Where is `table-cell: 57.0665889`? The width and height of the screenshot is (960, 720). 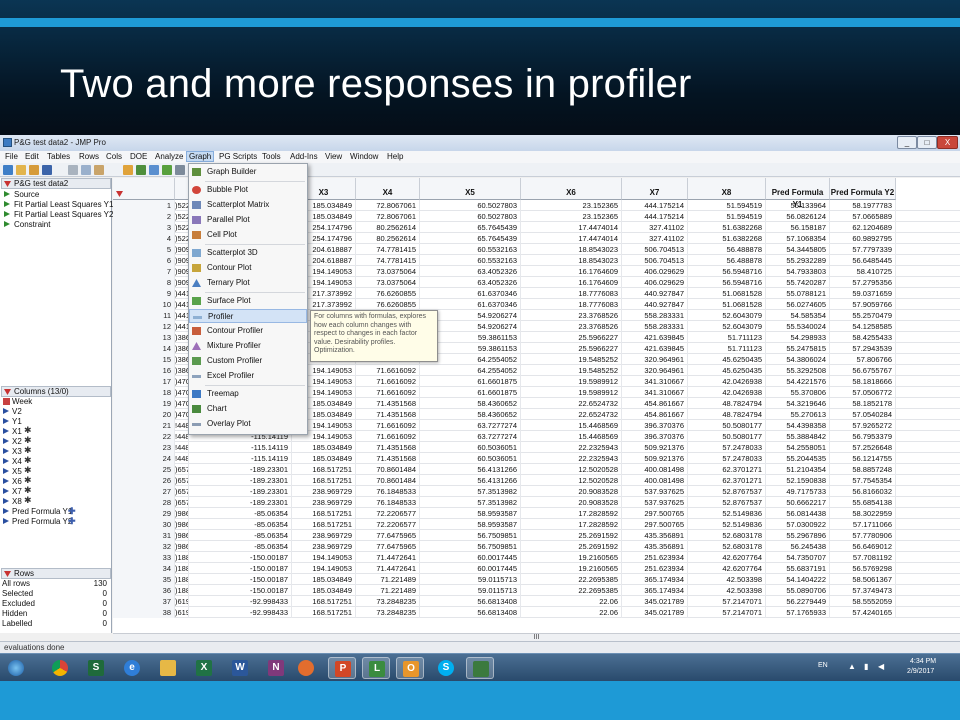
table-cell: 57.0665889 is located at coordinates (863, 216).